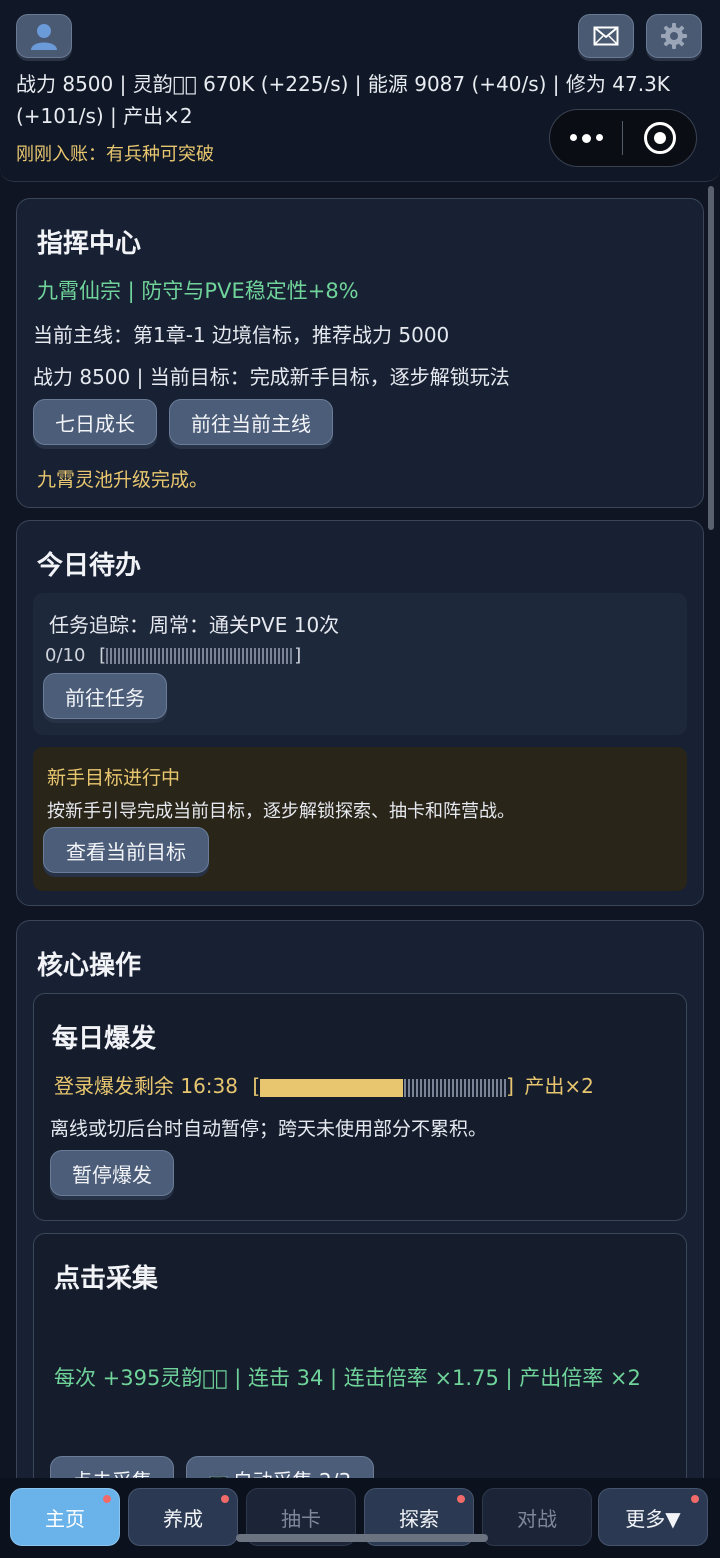 The height and width of the screenshot is (1558, 720). What do you see at coordinates (126, 850) in the screenshot?
I see `view-goal-button: 查看当前目标` at bounding box center [126, 850].